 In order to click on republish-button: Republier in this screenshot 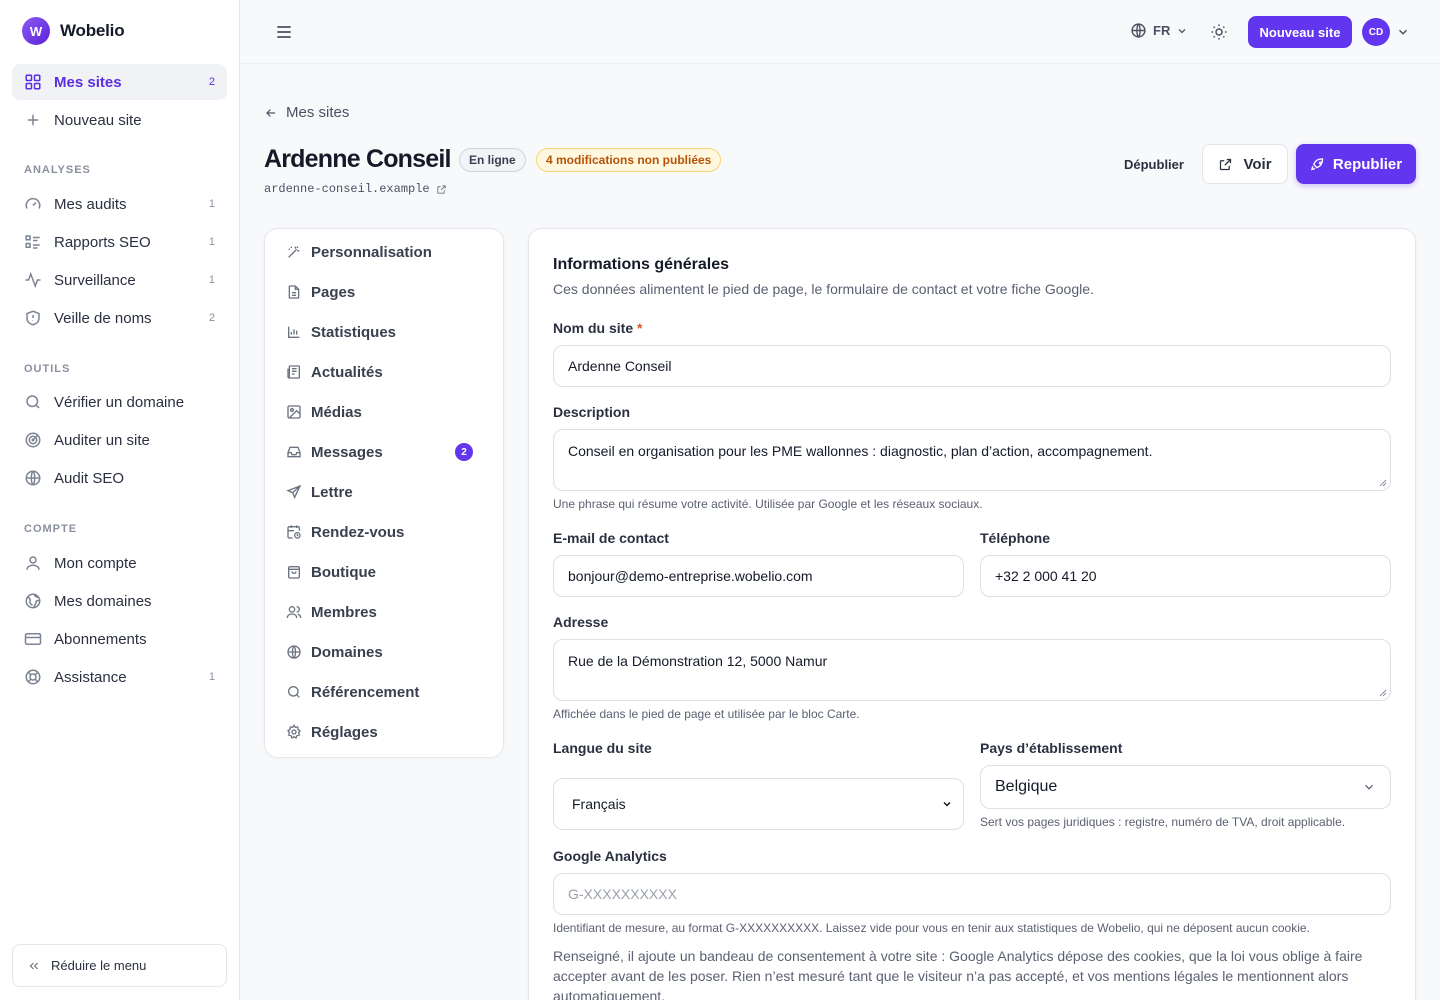, I will do `click(1356, 164)`.